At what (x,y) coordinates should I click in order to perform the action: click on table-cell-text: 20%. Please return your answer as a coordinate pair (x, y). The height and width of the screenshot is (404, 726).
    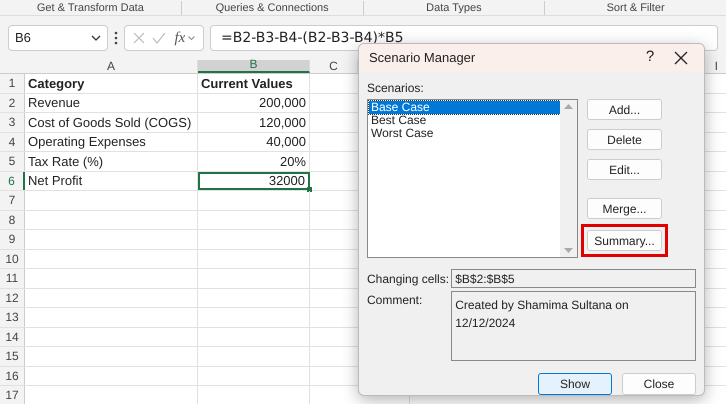
    Looking at the image, I should click on (293, 161).